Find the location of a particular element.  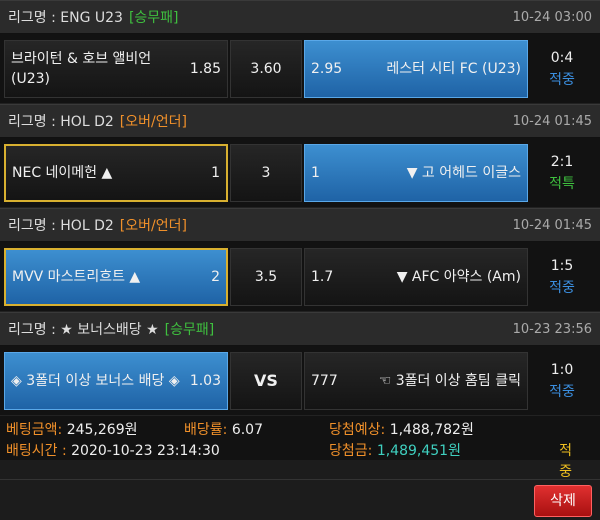

home-team-name: MVV 마스트리흐트 ▲ is located at coordinates (76, 276).